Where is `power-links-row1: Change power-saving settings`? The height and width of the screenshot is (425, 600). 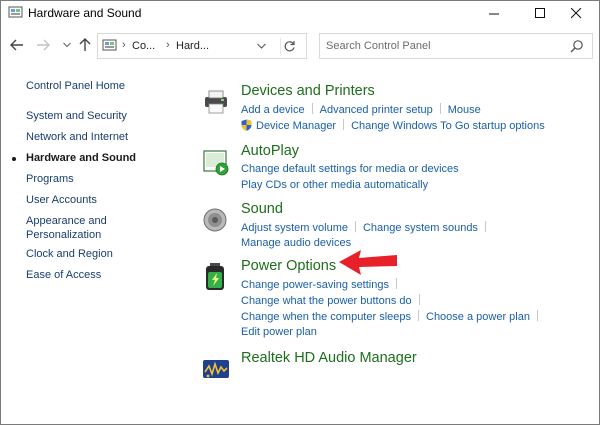 power-links-row1: Change power-saving settings is located at coordinates (322, 284).